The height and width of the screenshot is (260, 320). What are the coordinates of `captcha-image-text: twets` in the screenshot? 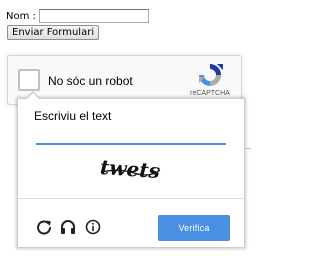 It's located at (130, 169).